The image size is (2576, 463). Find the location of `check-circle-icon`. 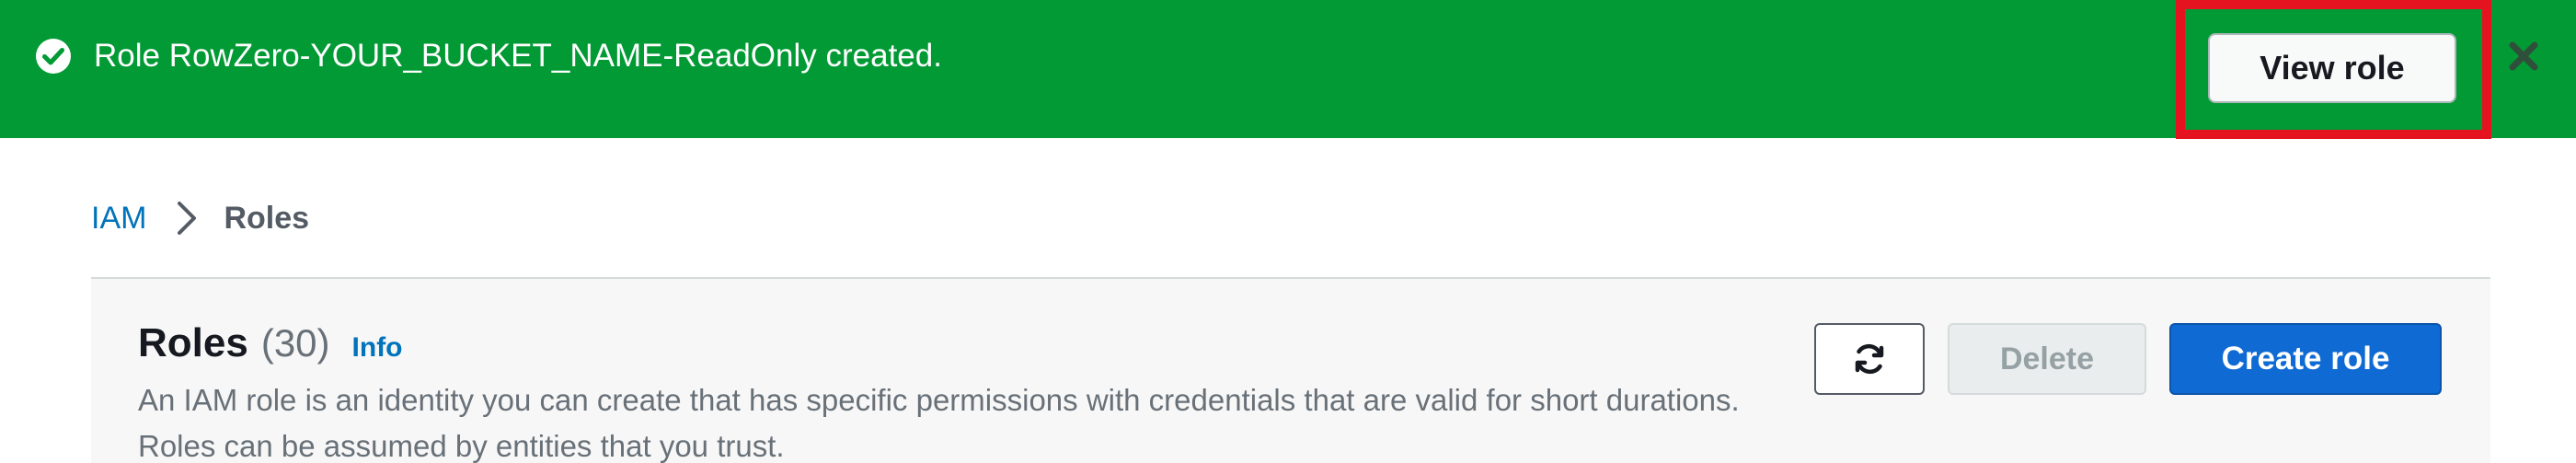

check-circle-icon is located at coordinates (53, 56).